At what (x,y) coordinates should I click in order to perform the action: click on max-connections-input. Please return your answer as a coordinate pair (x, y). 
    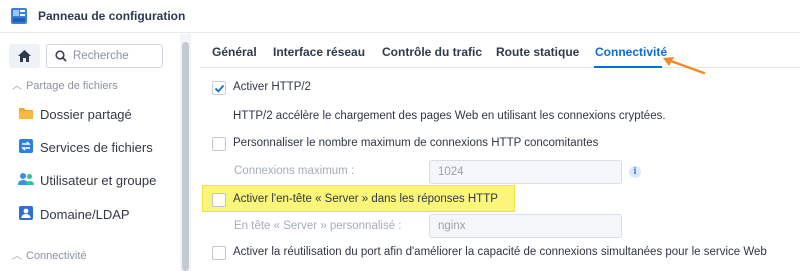
    Looking at the image, I should click on (523, 172).